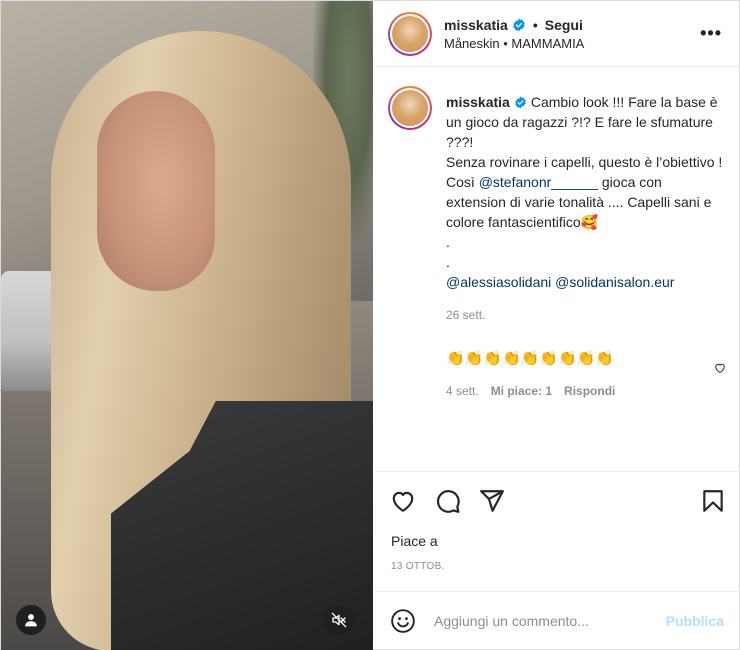 This screenshot has width=740, height=650. I want to click on comment-icon, so click(448, 501).